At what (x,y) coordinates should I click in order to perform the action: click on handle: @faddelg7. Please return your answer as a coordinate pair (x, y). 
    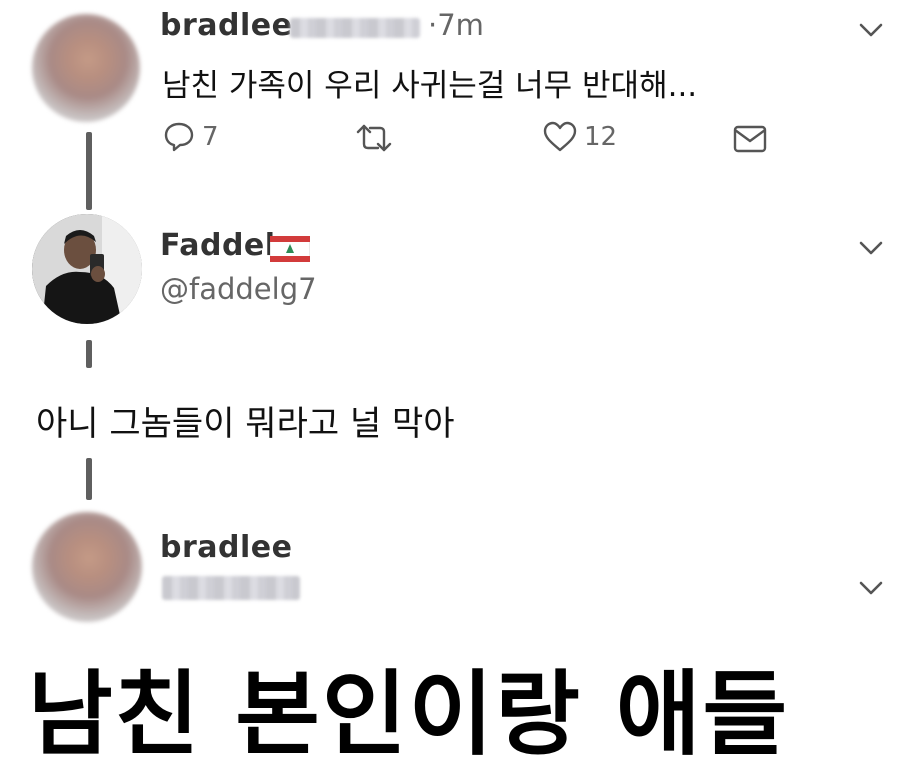
    Looking at the image, I should click on (238, 289).